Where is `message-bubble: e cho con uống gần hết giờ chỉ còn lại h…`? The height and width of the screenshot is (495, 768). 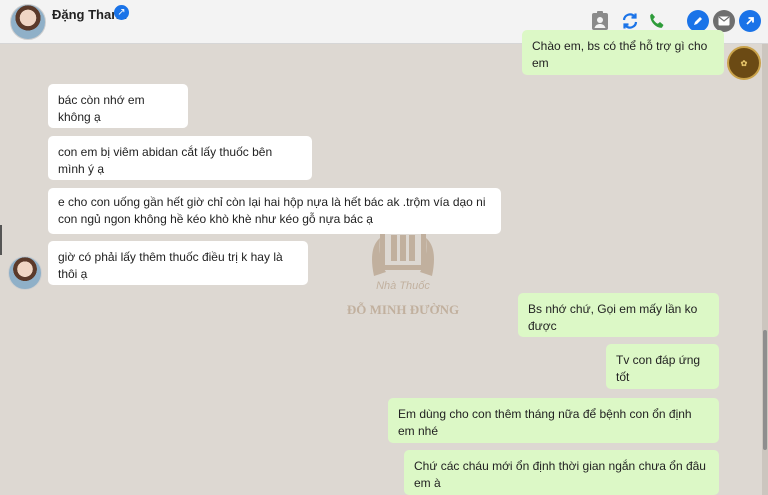 message-bubble: e cho con uống gần hết giờ chỉ còn lại h… is located at coordinates (274, 211).